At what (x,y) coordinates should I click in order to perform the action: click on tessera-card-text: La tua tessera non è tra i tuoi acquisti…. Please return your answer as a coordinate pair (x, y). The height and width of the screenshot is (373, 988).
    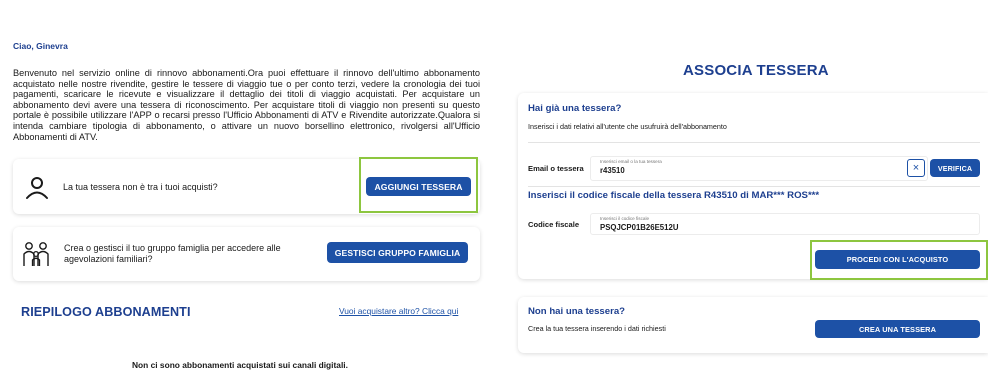
    Looking at the image, I should click on (140, 187).